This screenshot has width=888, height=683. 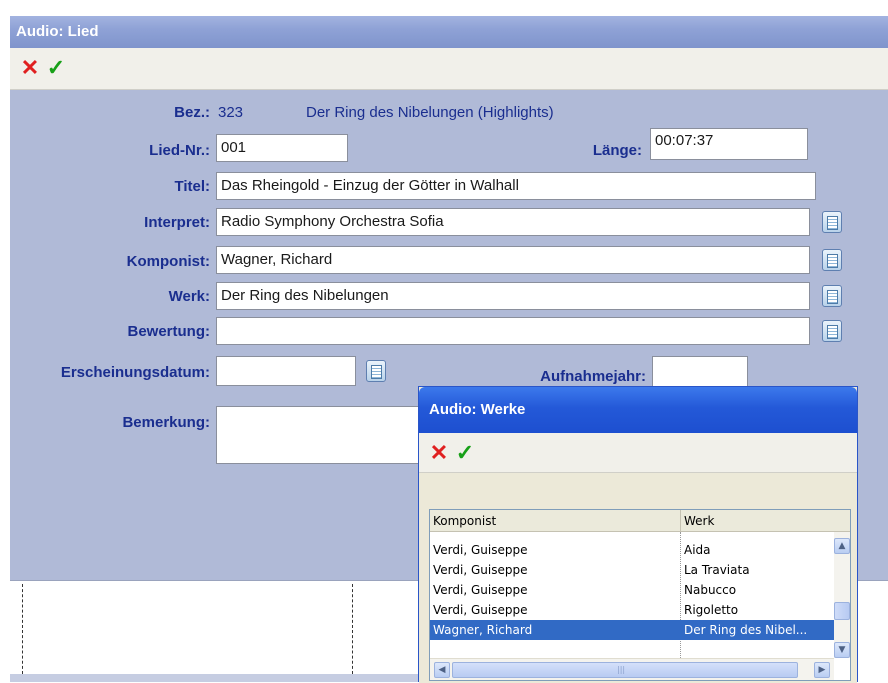 I want to click on bewertung-picker-icon, so click(x=832, y=331).